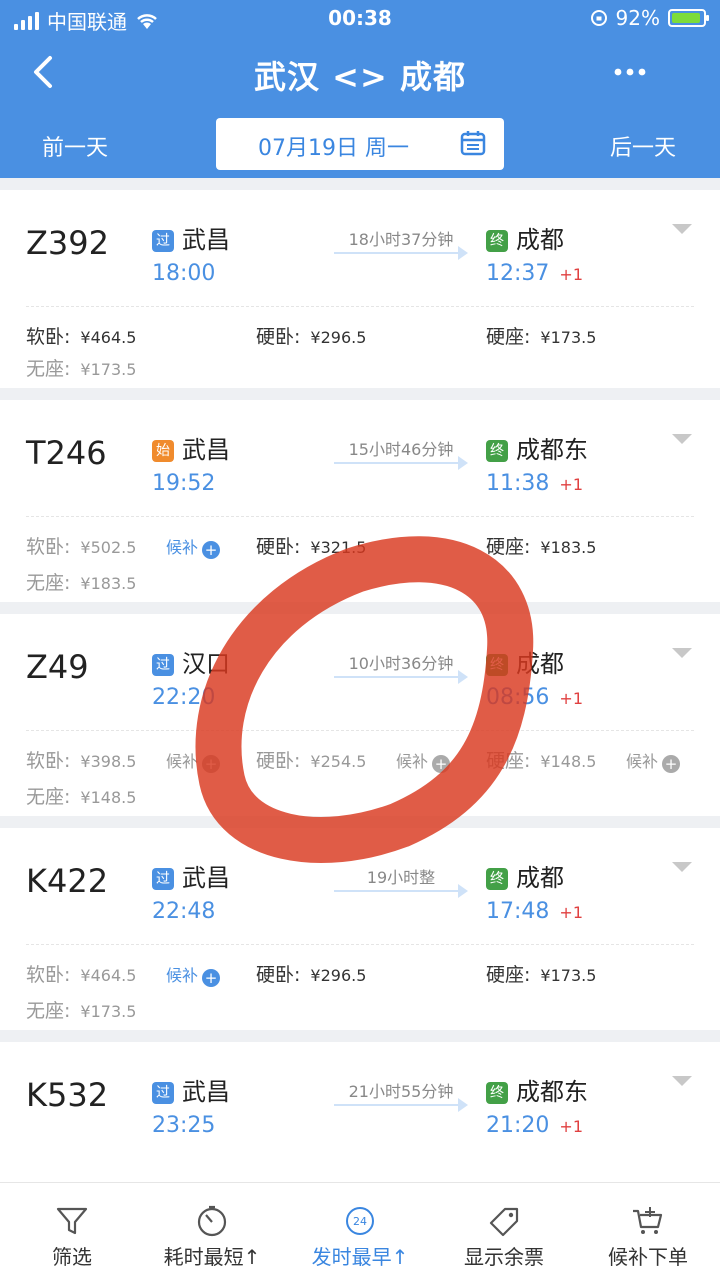  What do you see at coordinates (637, 18) in the screenshot?
I see `battery-percent: 92%` at bounding box center [637, 18].